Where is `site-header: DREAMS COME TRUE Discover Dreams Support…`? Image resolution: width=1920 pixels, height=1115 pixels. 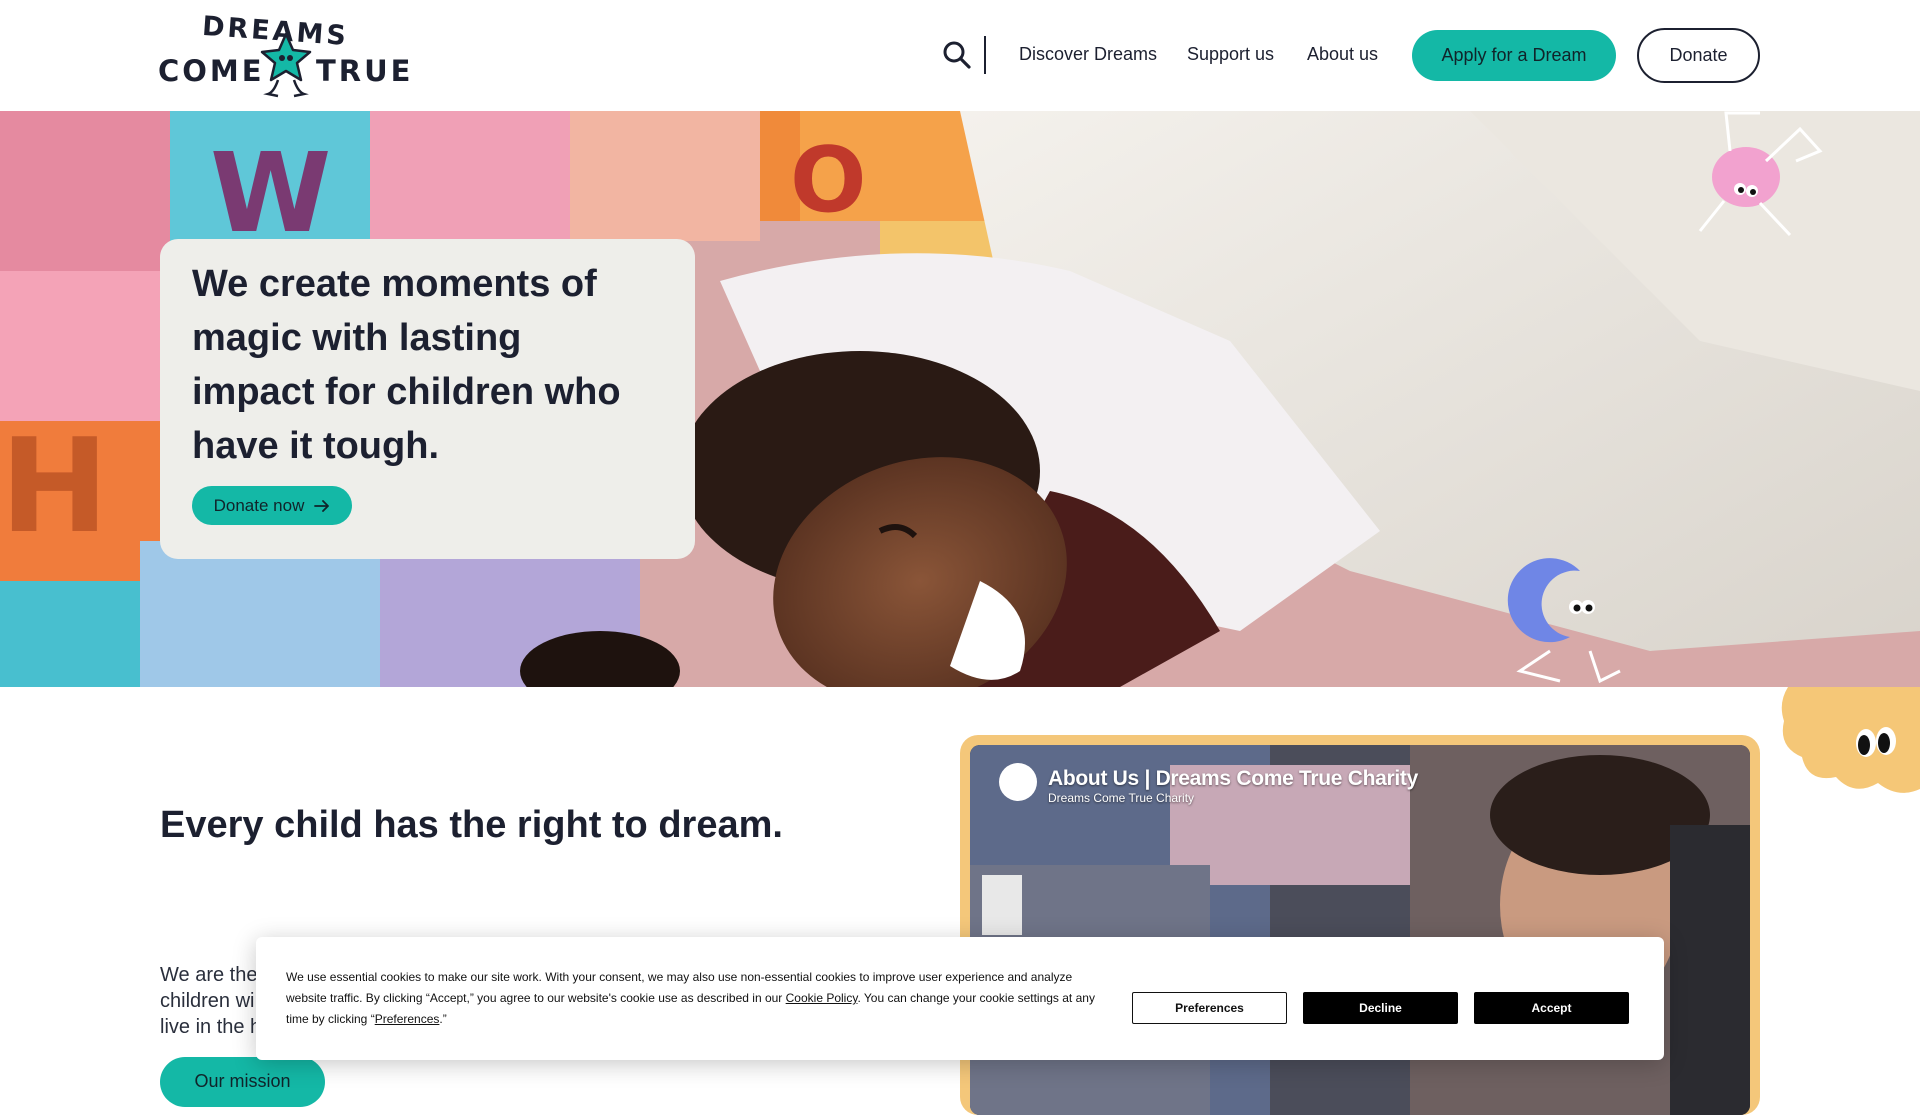 site-header: DREAMS COME TRUE Discover Dreams Support… is located at coordinates (960, 55).